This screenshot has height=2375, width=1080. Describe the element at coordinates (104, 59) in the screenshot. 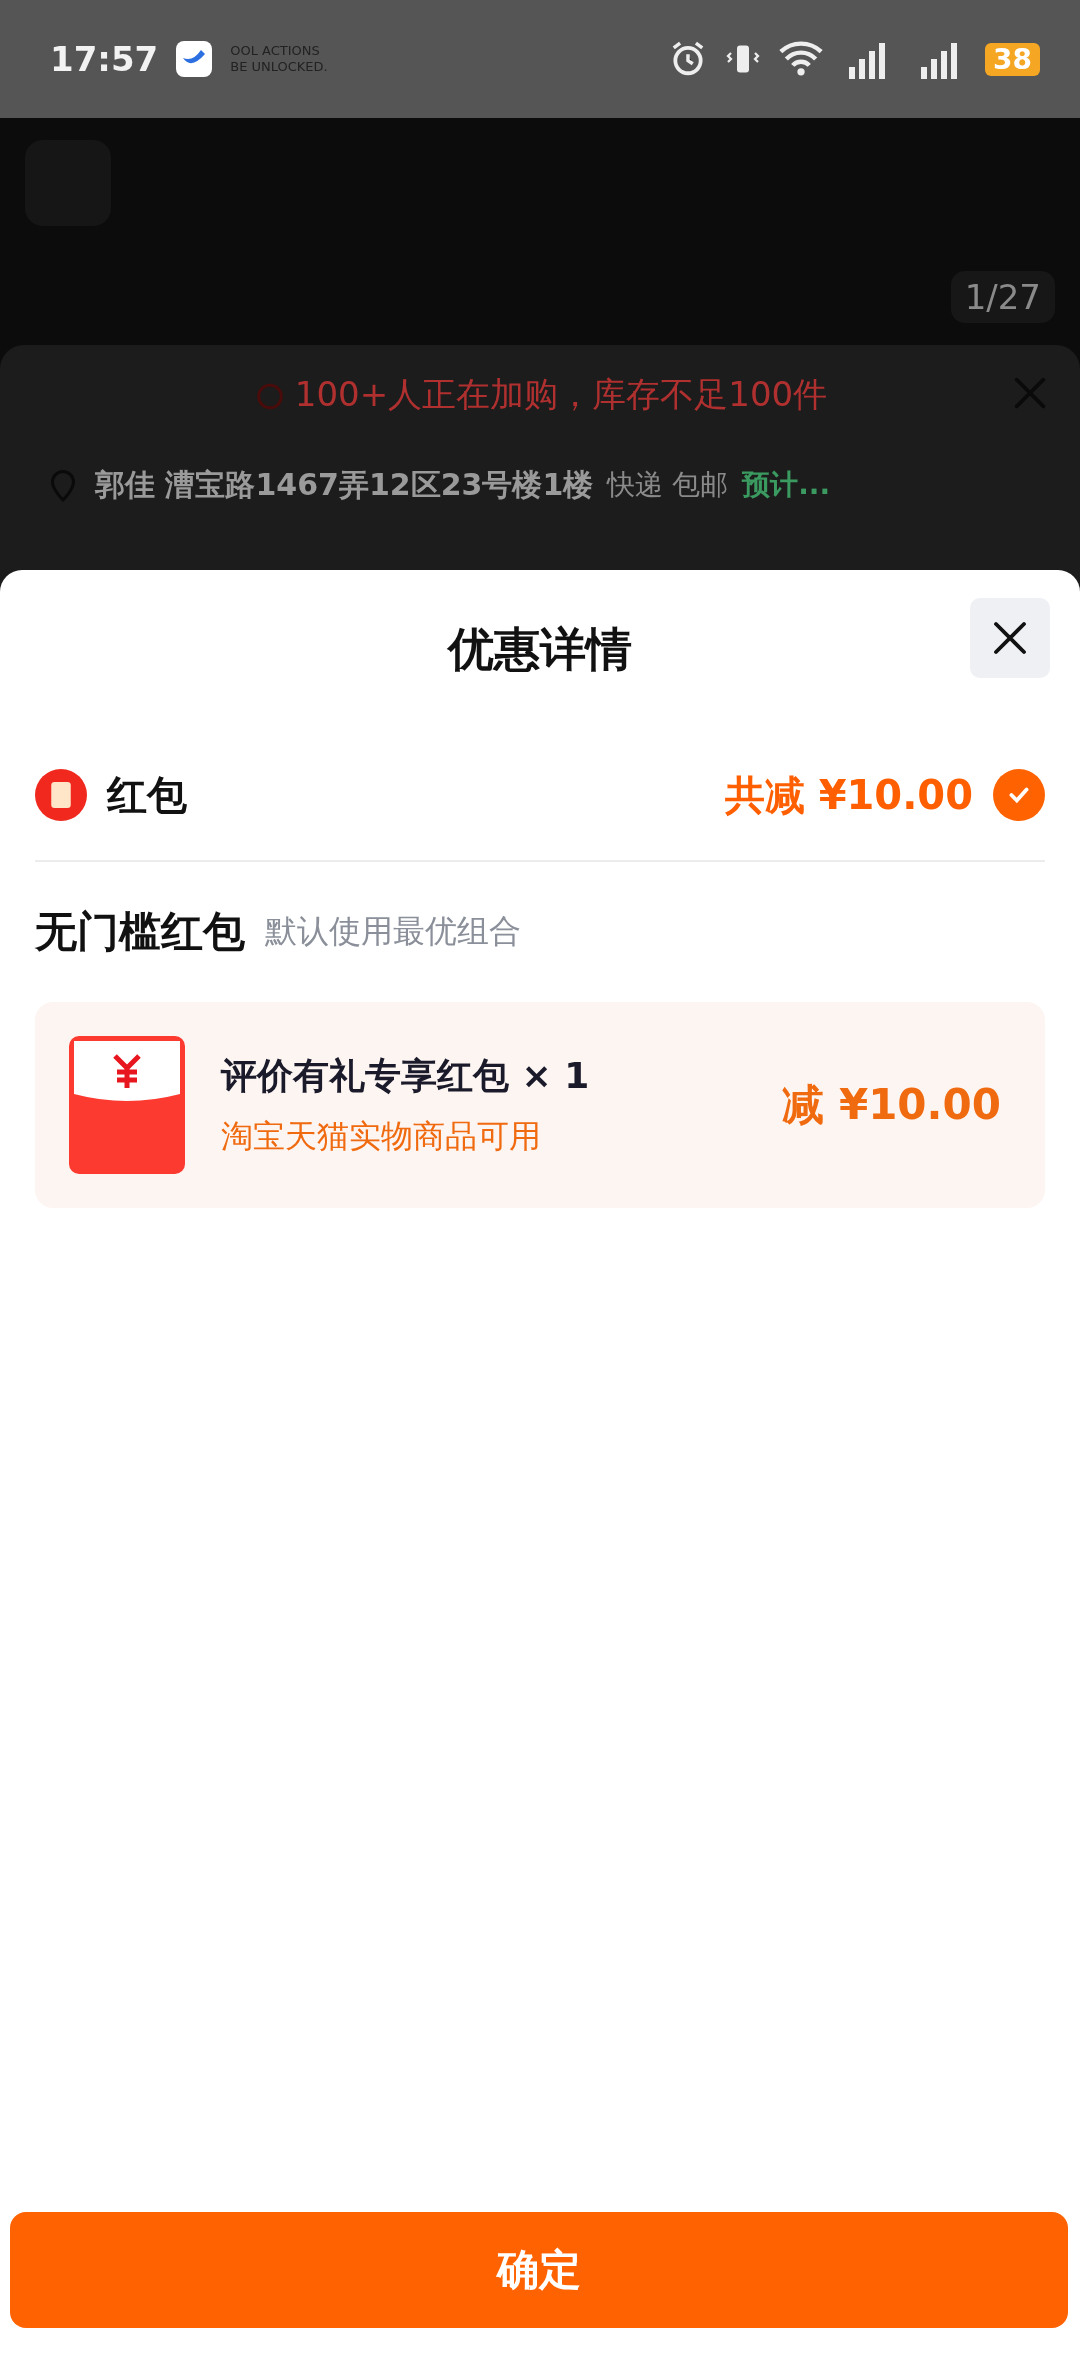

I see `status-time: 17:57` at that location.